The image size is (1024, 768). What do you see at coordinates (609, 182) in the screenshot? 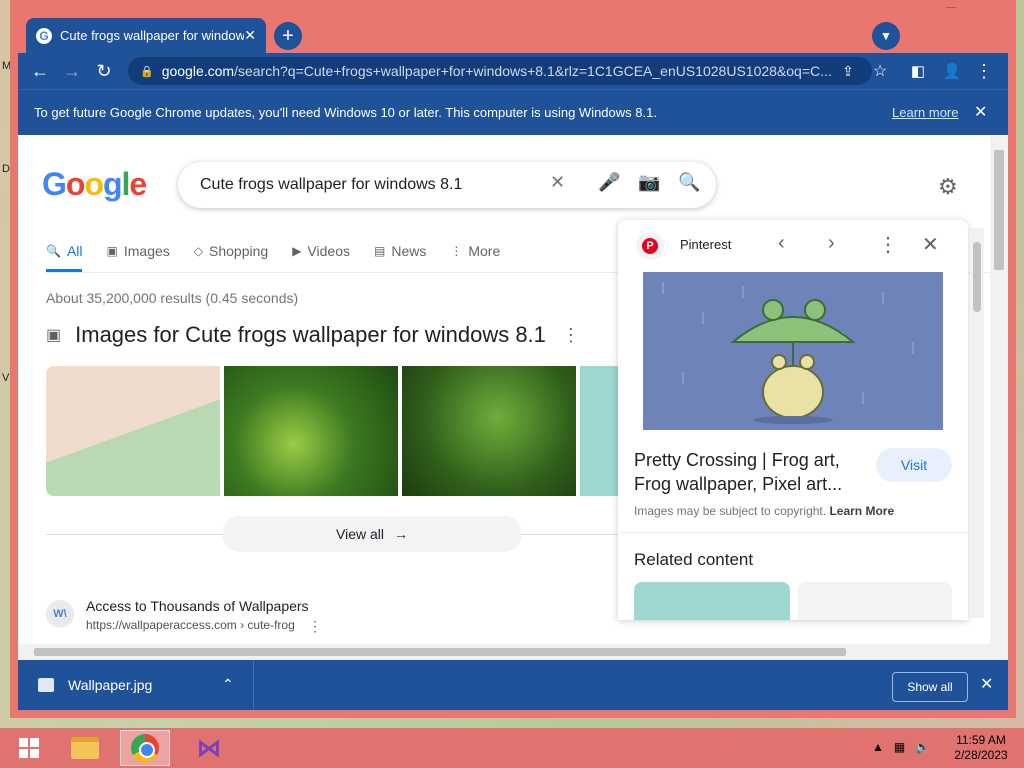
I see `microphone-icon: 🎤` at bounding box center [609, 182].